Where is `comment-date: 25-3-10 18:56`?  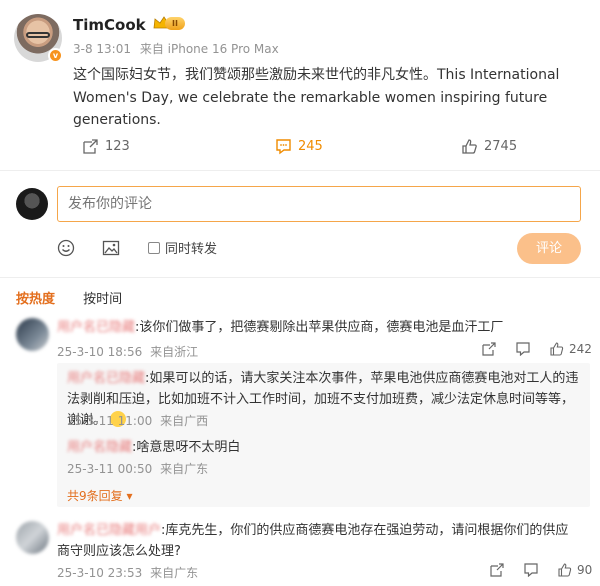 comment-date: 25-3-10 18:56 is located at coordinates (100, 352).